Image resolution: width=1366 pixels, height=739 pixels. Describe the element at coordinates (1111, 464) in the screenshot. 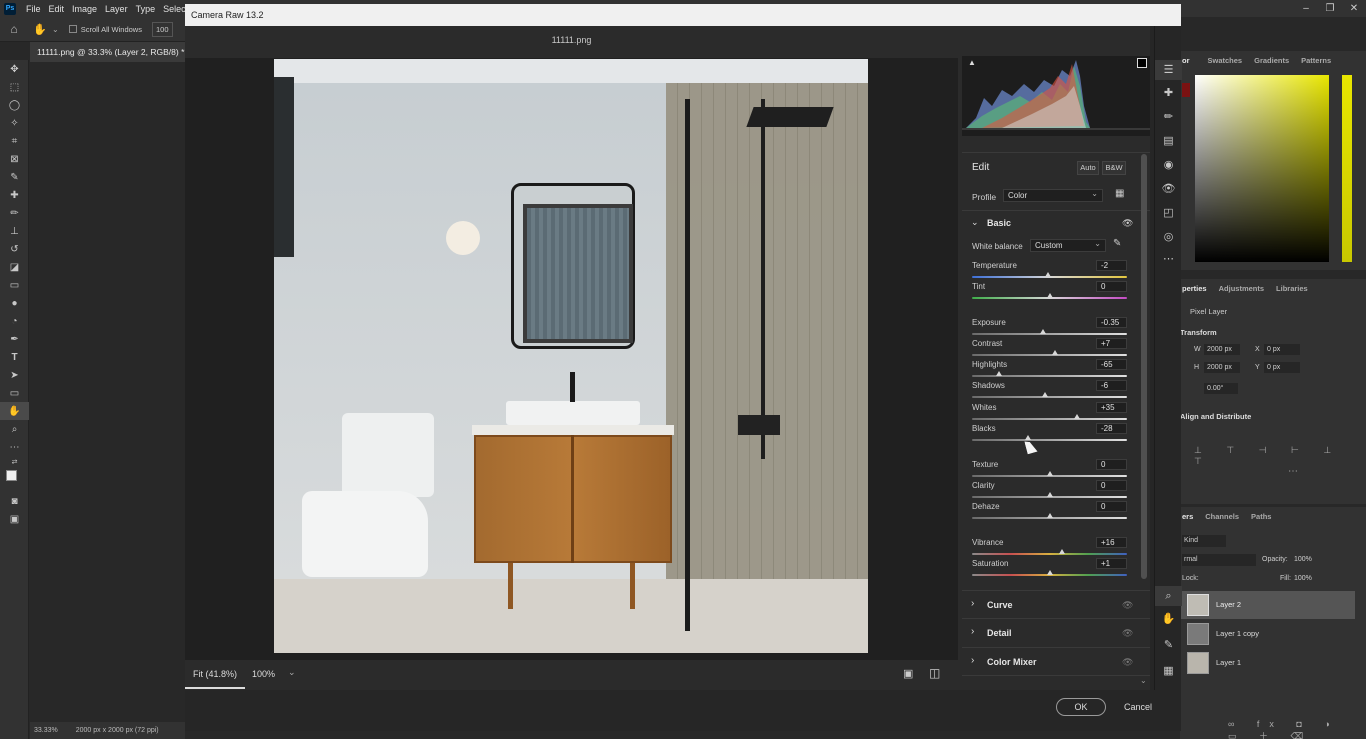

I see `slider-value-texture: 0` at that location.